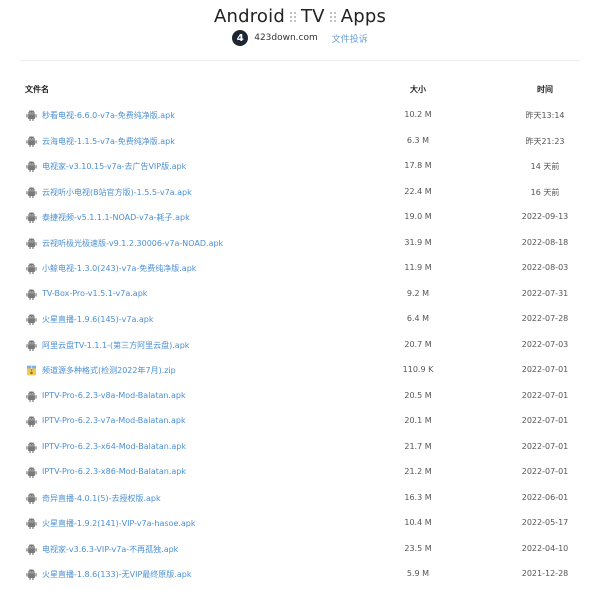 The image size is (600, 590). I want to click on file-size: 21.2 M, so click(418, 471).